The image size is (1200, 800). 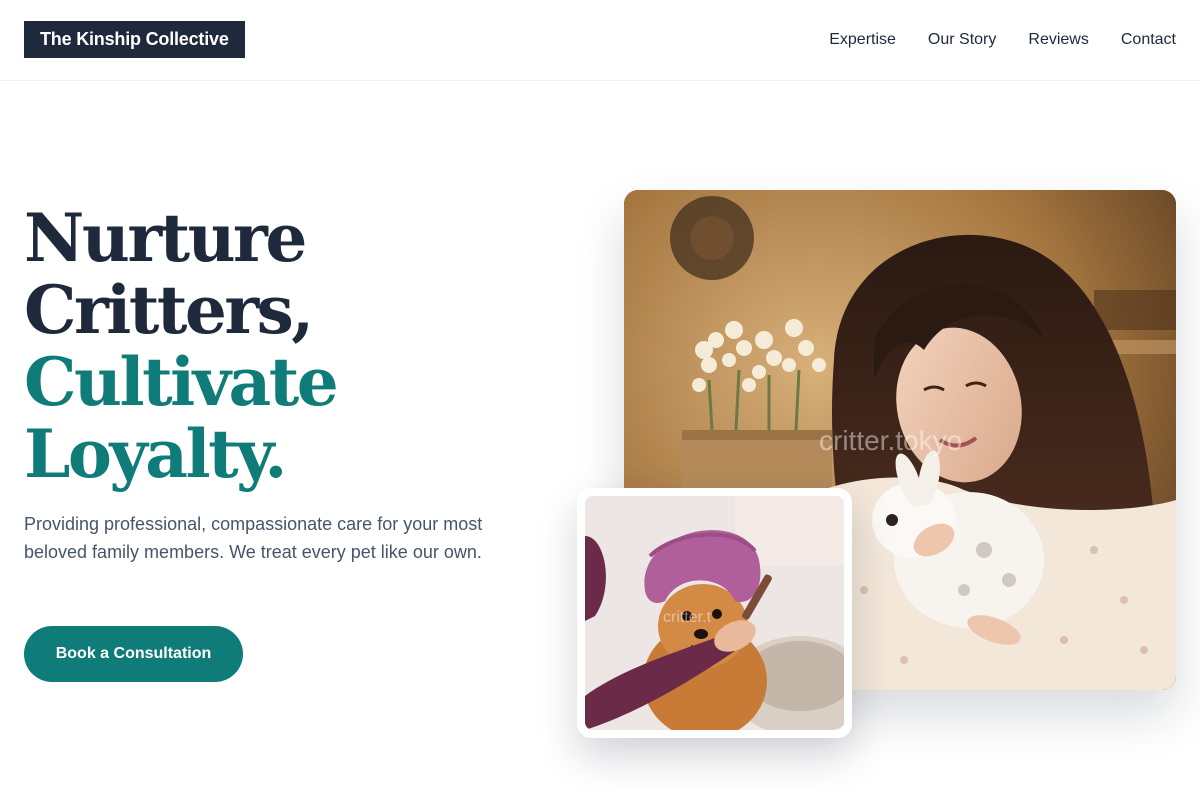 What do you see at coordinates (962, 39) in the screenshot?
I see `nav-link-our-story: Our Story` at bounding box center [962, 39].